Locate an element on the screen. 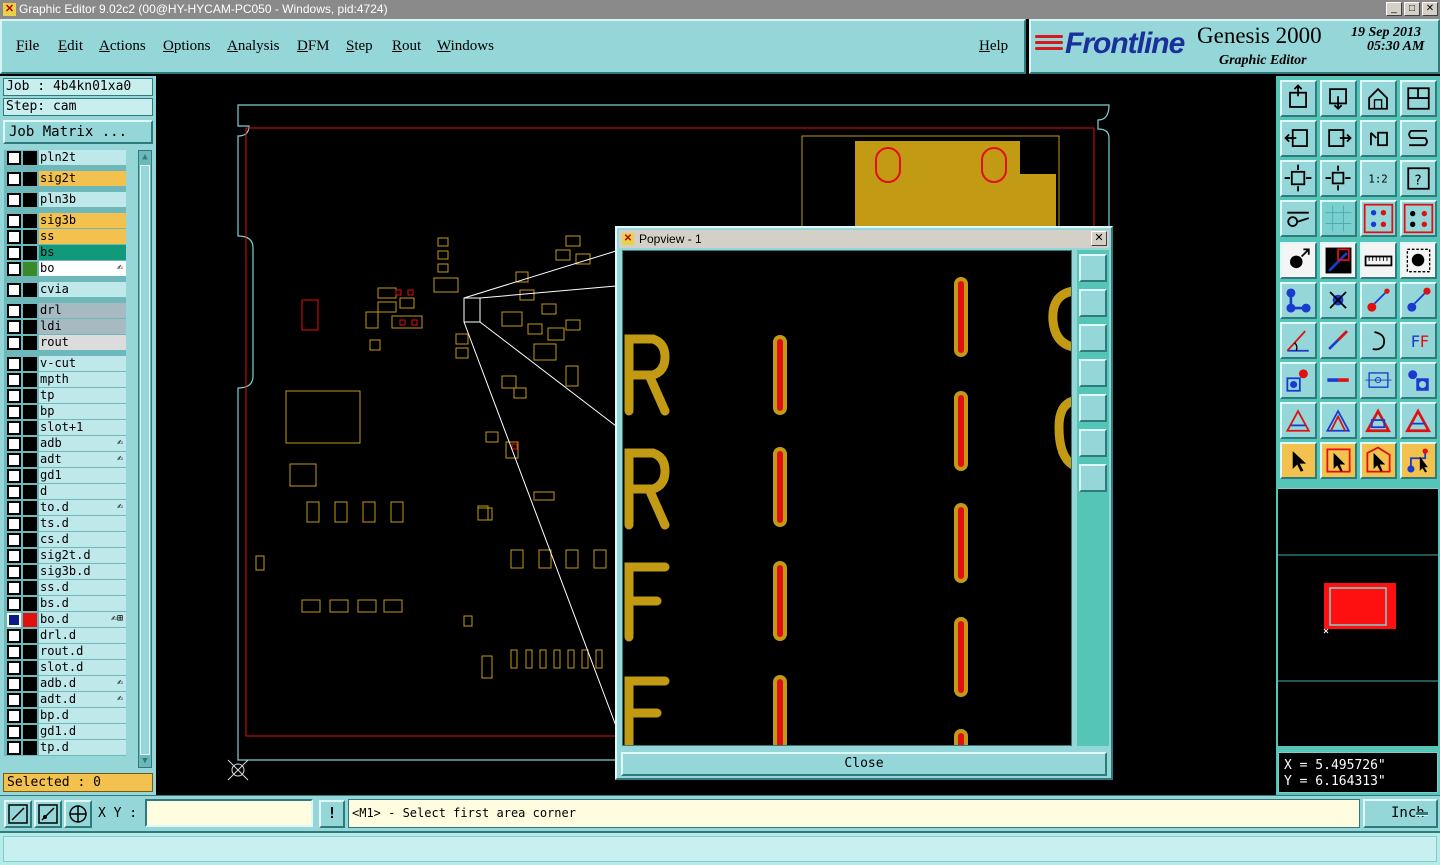  layer-name: ldi is located at coordinates (82, 326).